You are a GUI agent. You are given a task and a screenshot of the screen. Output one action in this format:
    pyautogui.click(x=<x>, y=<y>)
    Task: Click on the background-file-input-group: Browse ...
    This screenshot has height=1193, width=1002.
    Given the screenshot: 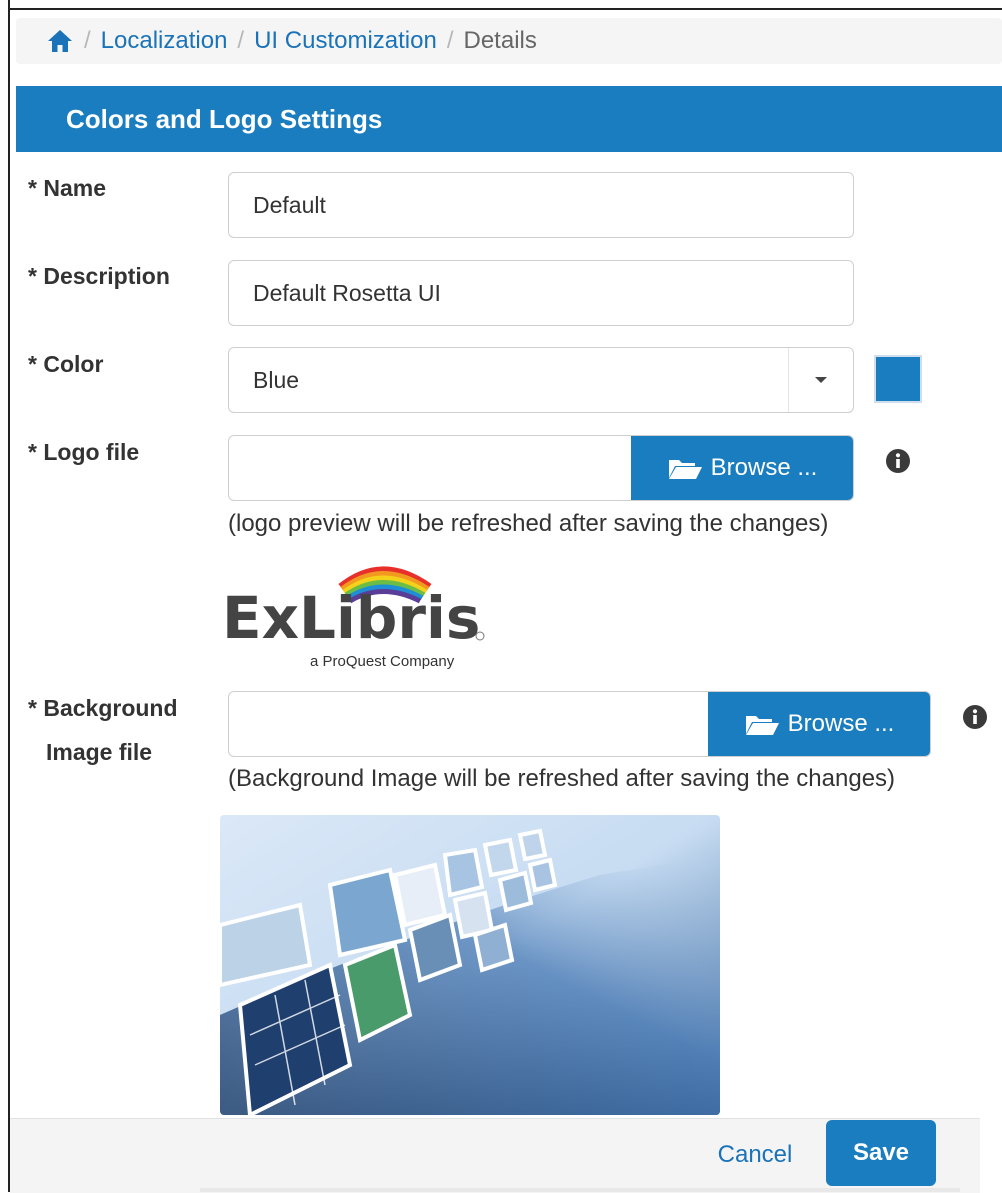 What is the action you would take?
    pyautogui.click(x=579, y=724)
    